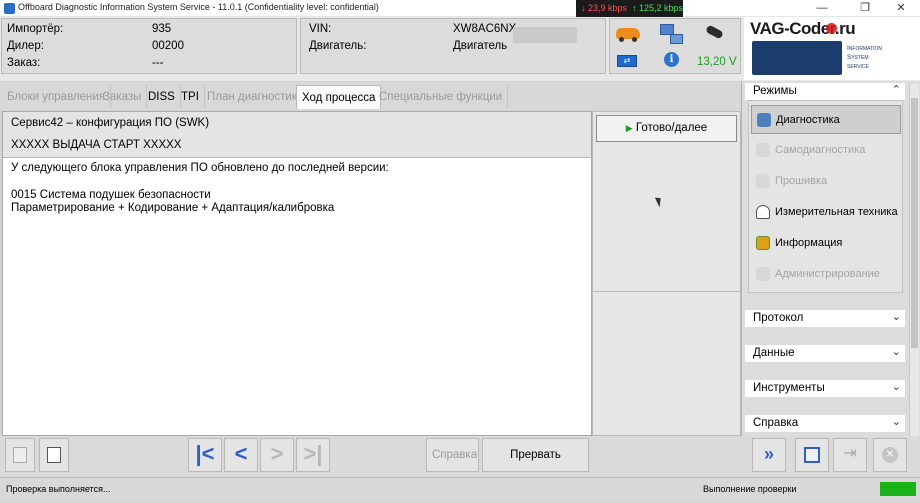 The height and width of the screenshot is (503, 920). Describe the element at coordinates (608, 8) in the screenshot. I see `net-download-value: 23,9 kbps` at that location.